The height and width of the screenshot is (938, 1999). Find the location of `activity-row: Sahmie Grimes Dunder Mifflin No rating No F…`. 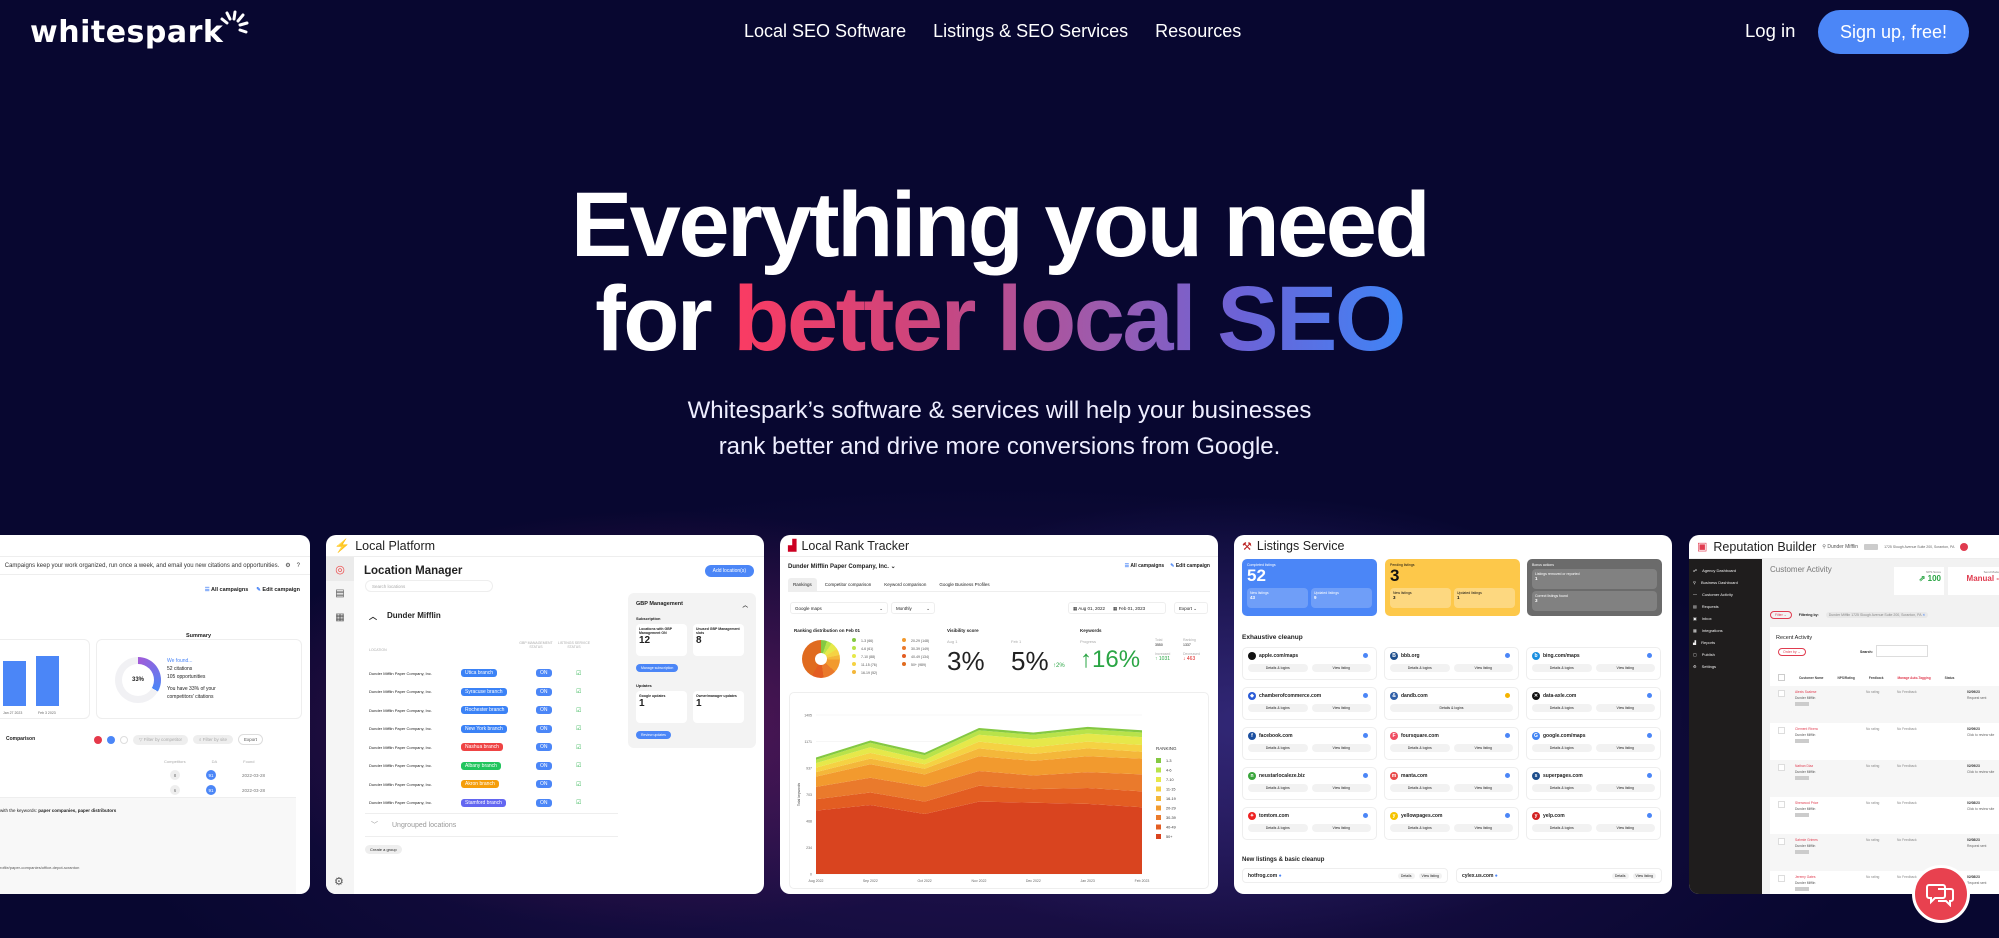

activity-row: Sahmie Grimes Dunder Mifflin No rating No F… is located at coordinates (1884, 852).